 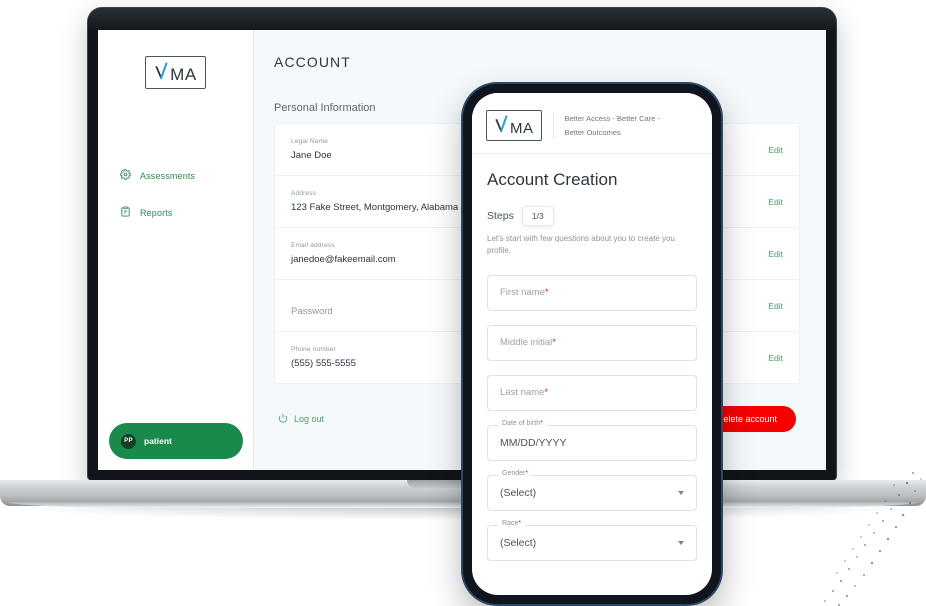 What do you see at coordinates (592, 292) in the screenshot?
I see `first-name-input: First name *` at bounding box center [592, 292].